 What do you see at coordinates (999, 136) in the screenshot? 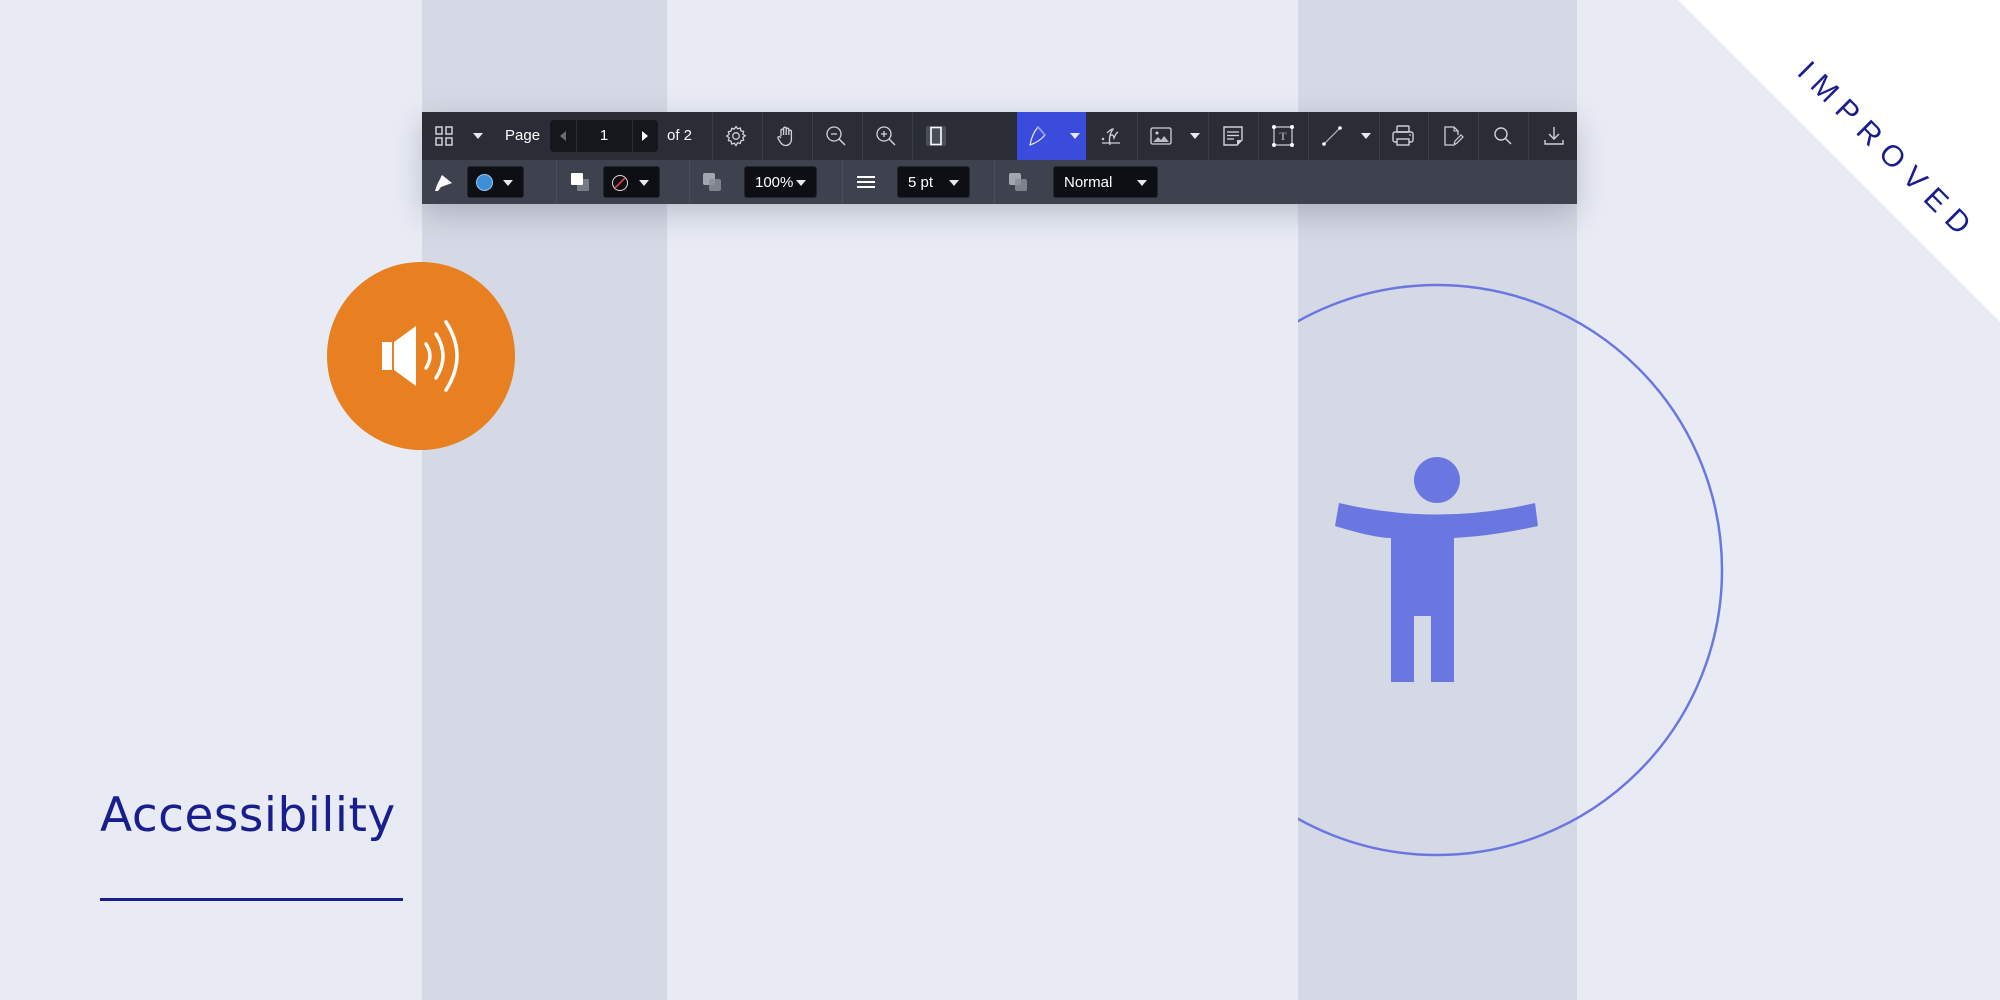
I see `toolbar-main-row: Page 1 of 2 T` at bounding box center [999, 136].